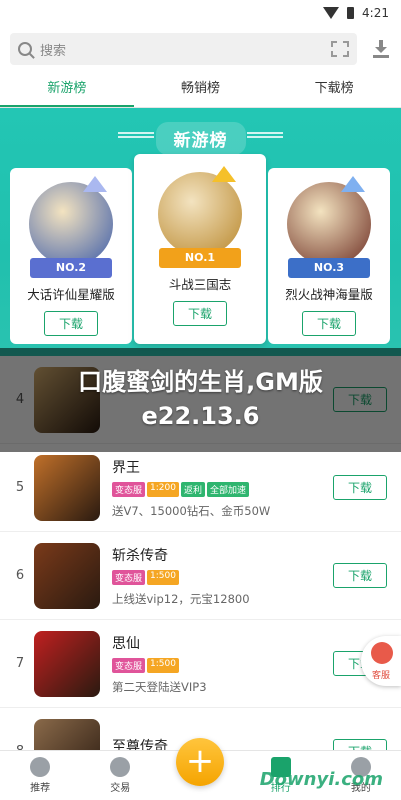  Describe the element at coordinates (20, 575) in the screenshot. I see `rank-number: 6` at that location.